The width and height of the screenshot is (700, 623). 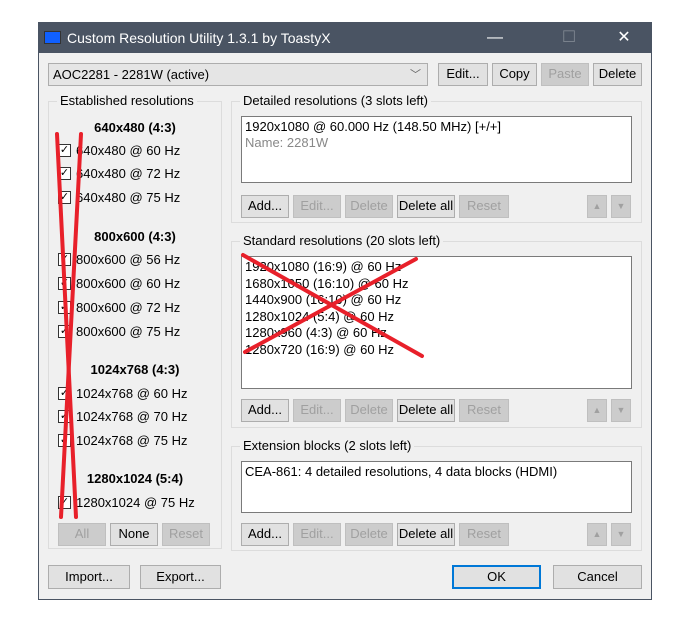 I want to click on group-heading: 800x600 (4:3), so click(x=135, y=236).